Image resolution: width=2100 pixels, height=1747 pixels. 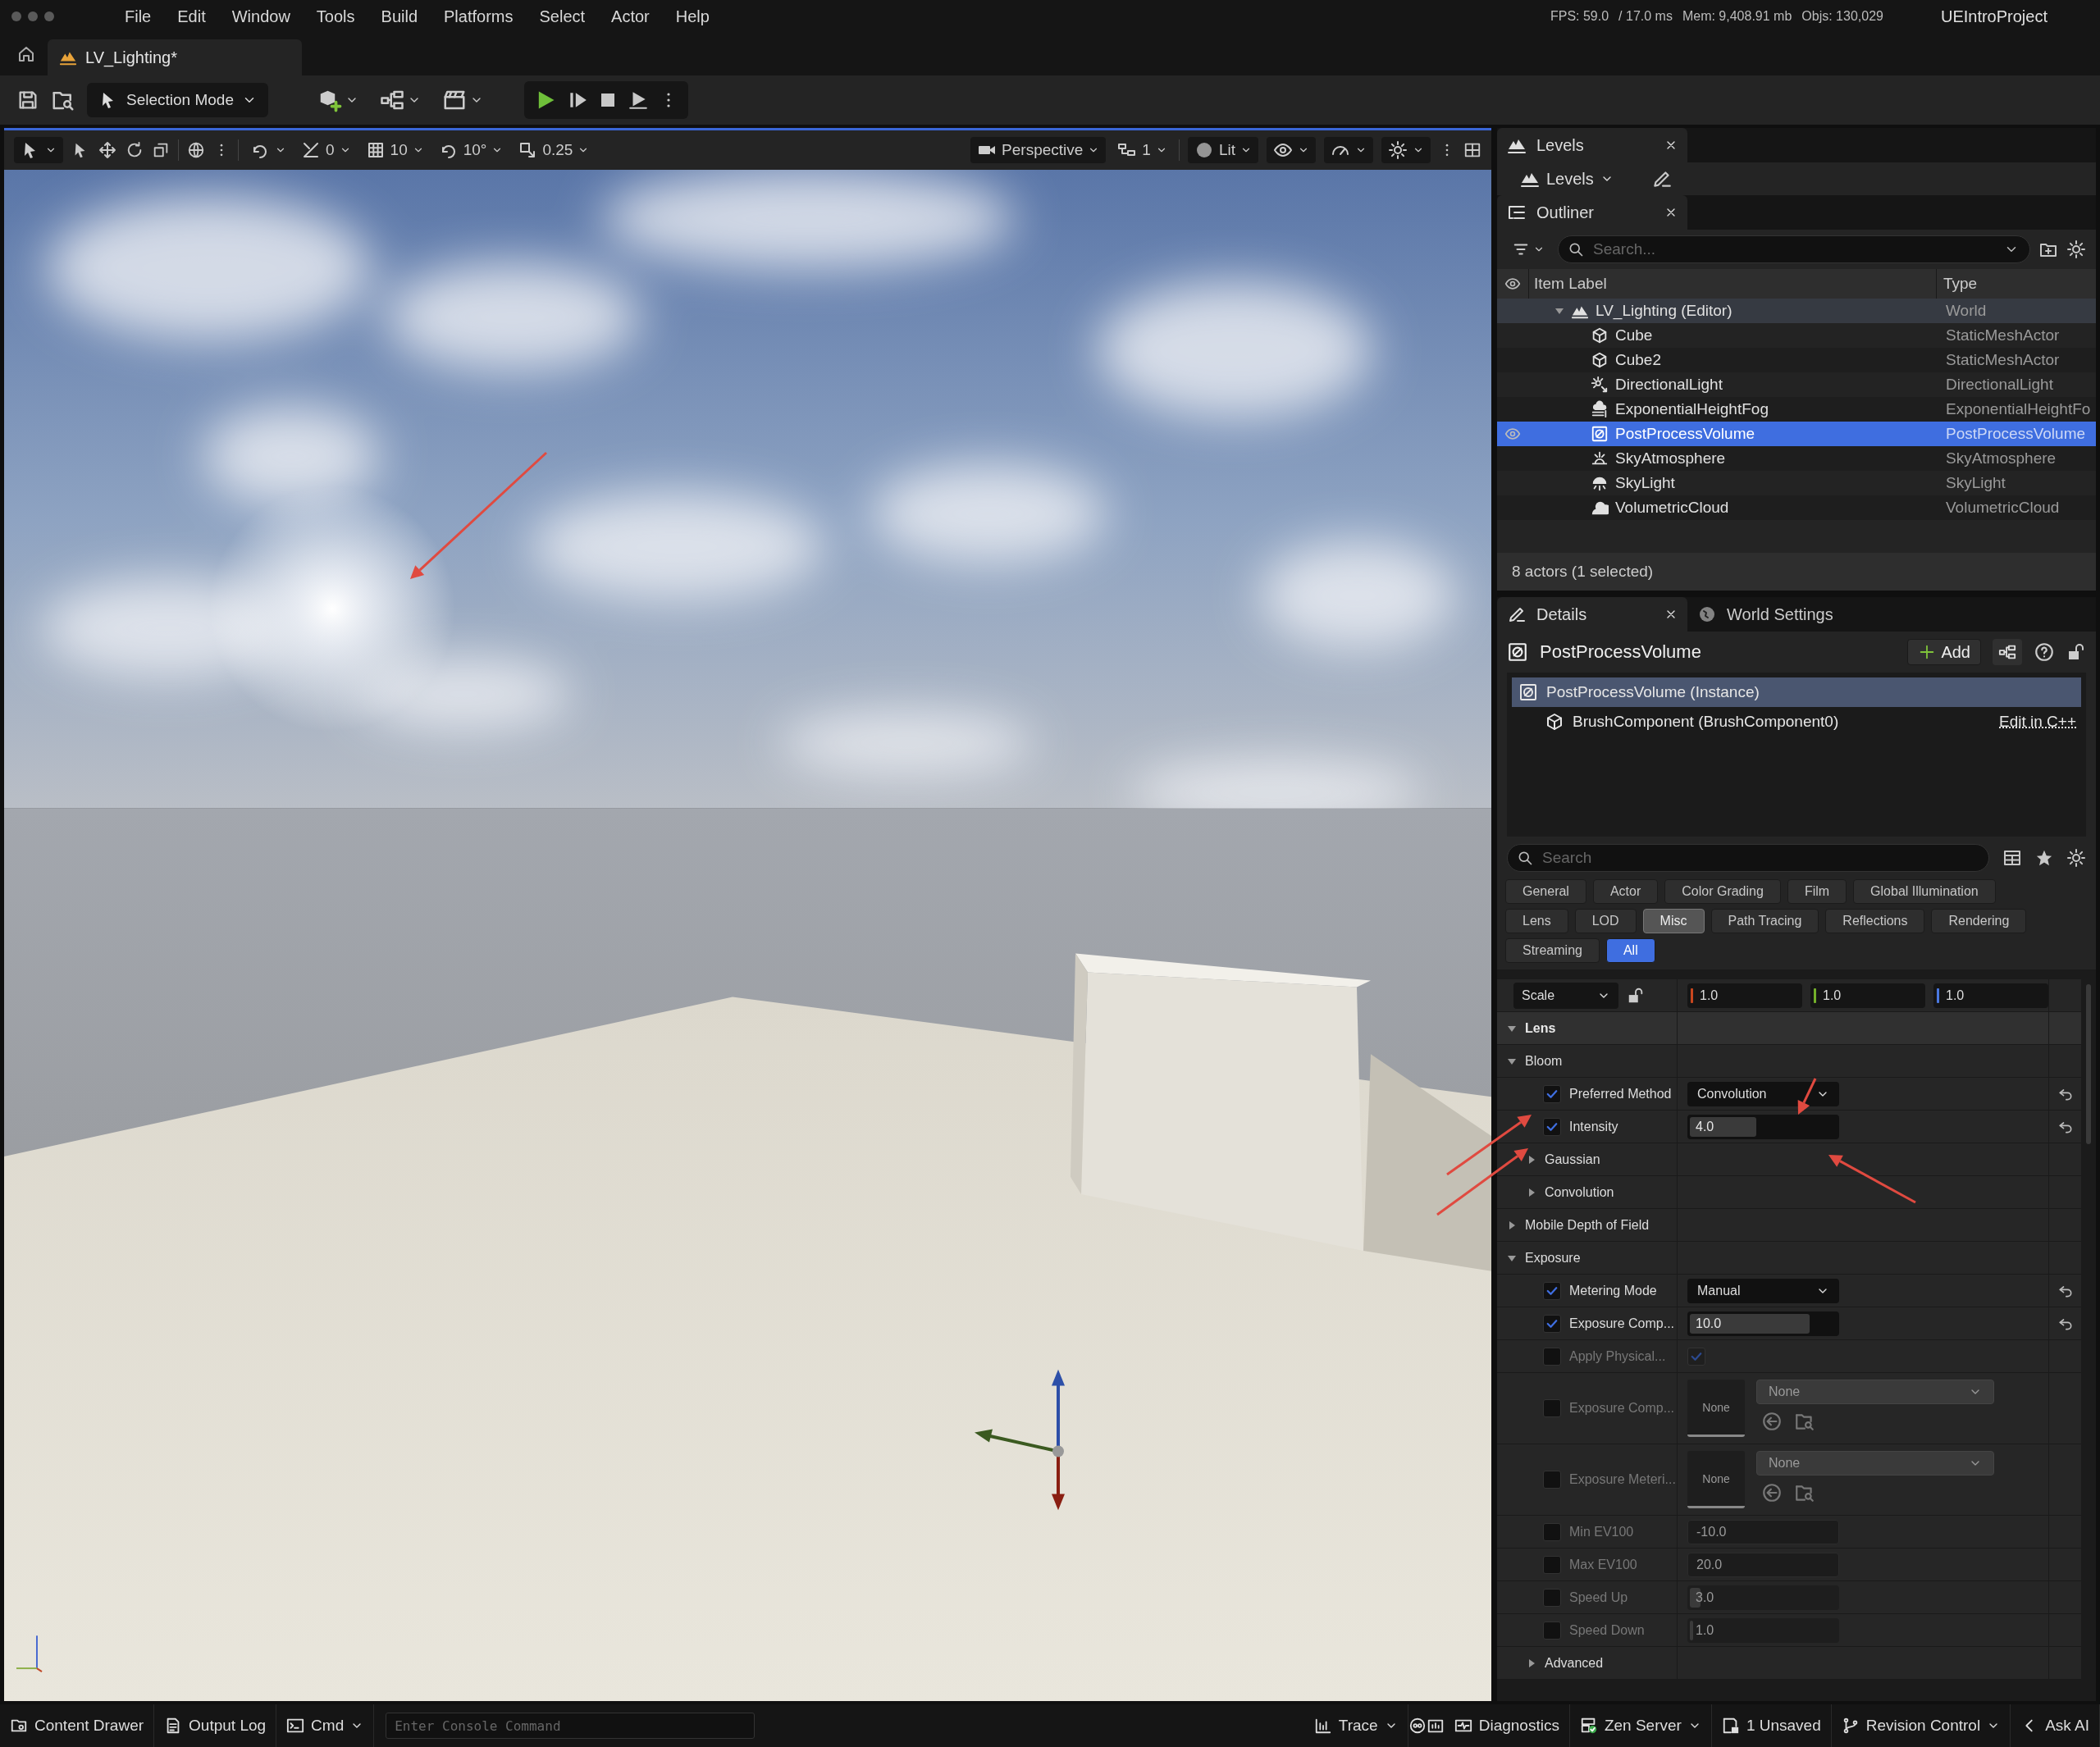 What do you see at coordinates (1038, 150) in the screenshot?
I see `viewport-option-button: Perspective` at bounding box center [1038, 150].